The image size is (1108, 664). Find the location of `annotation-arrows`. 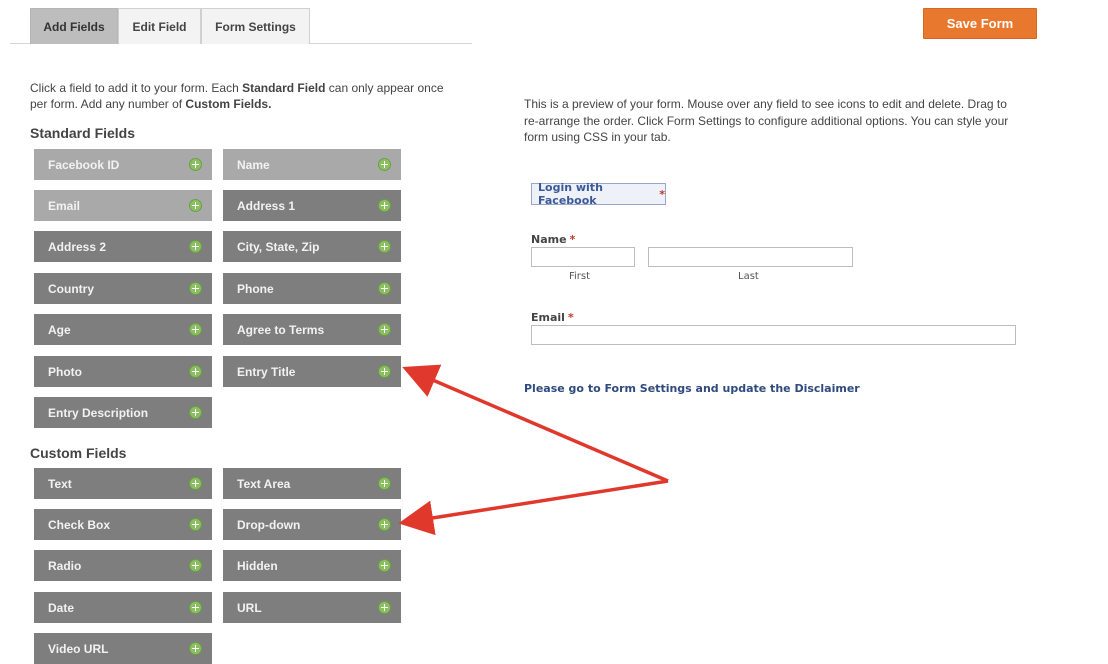

annotation-arrows is located at coordinates (533, 450).